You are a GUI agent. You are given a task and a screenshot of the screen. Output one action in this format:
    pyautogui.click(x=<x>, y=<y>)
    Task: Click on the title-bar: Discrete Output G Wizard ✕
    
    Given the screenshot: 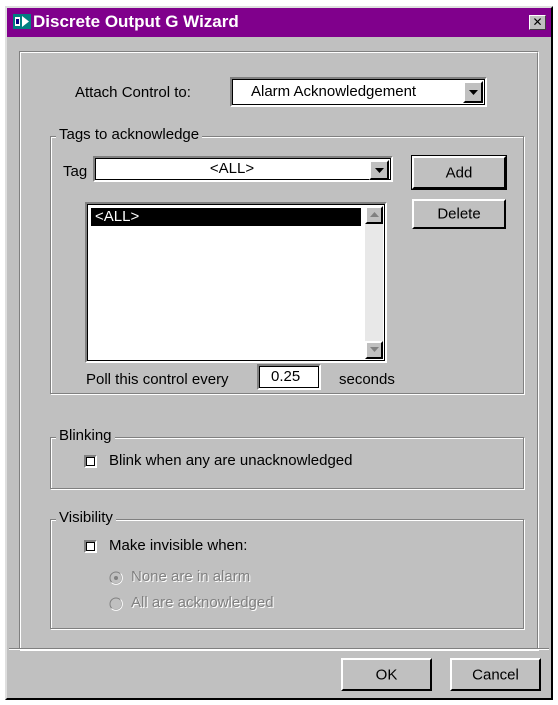 What is the action you would take?
    pyautogui.click(x=279, y=22)
    